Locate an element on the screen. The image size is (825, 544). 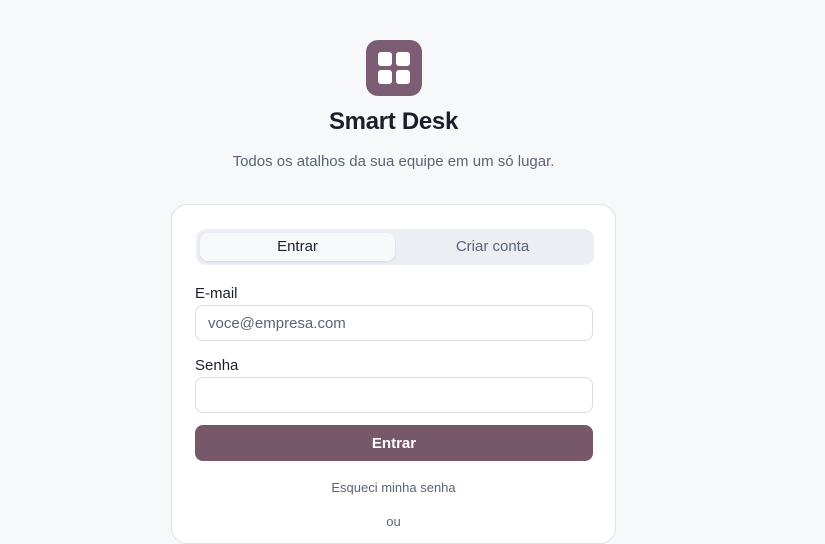
email-label: E-mail is located at coordinates (216, 293).